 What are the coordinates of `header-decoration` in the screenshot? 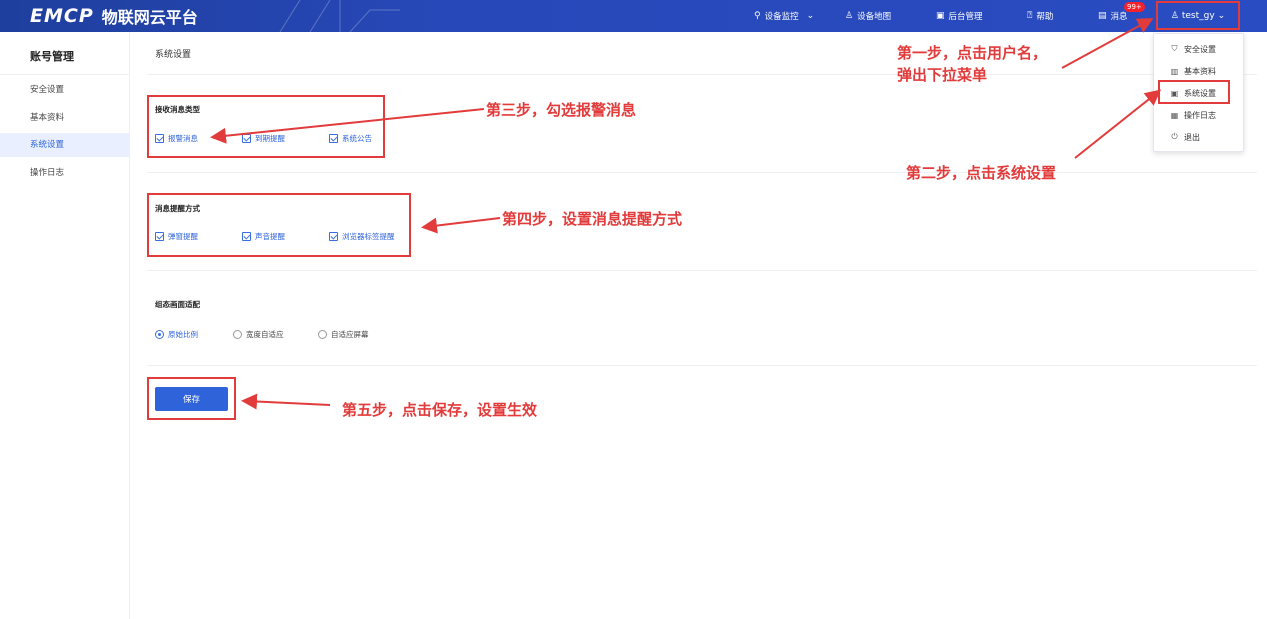 It's located at (339, 16).